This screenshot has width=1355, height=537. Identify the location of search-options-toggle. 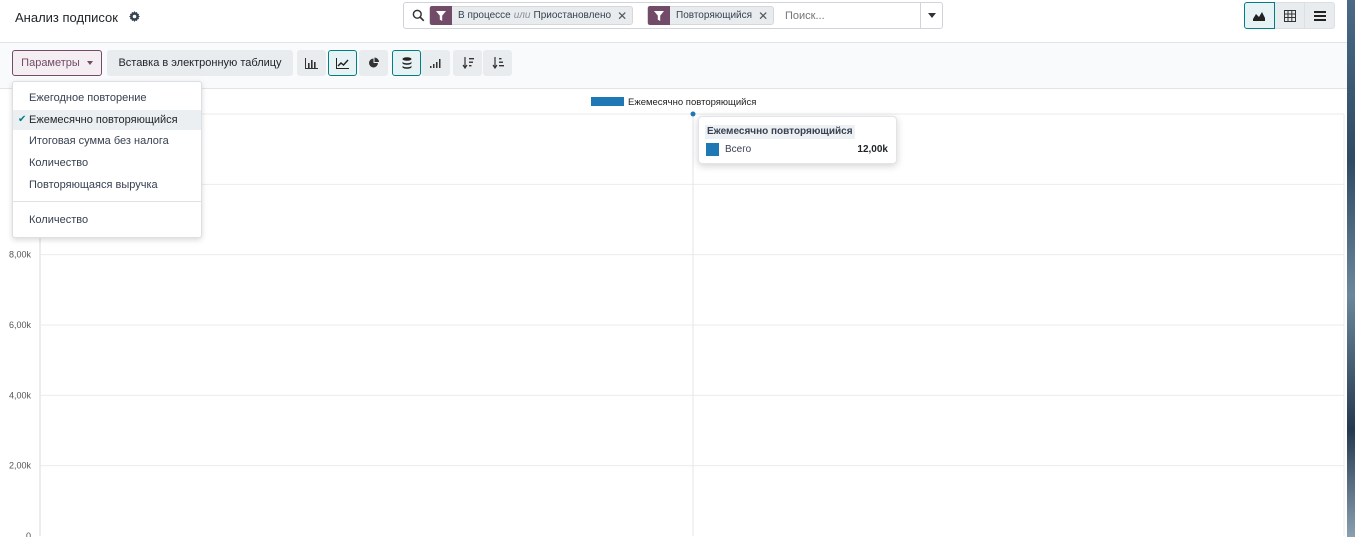
(931, 15).